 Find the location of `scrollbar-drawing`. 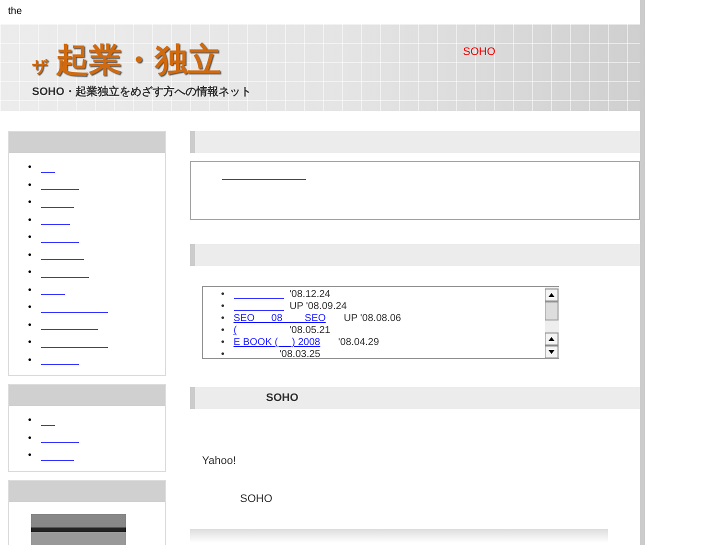

scrollbar-drawing is located at coordinates (552, 322).